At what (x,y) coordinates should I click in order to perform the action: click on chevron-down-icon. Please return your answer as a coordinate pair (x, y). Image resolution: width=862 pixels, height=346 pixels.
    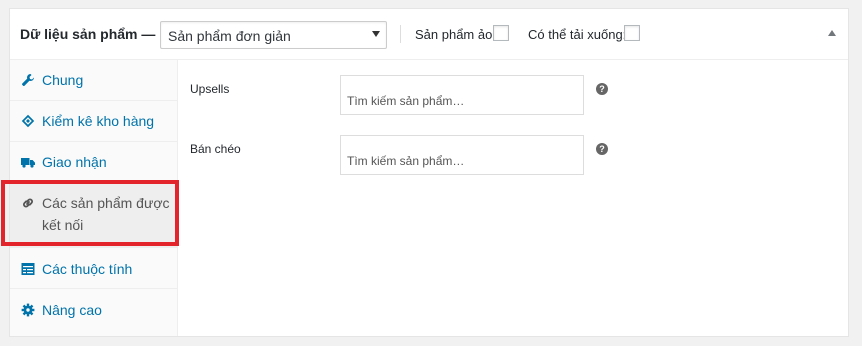
    Looking at the image, I should click on (376, 34).